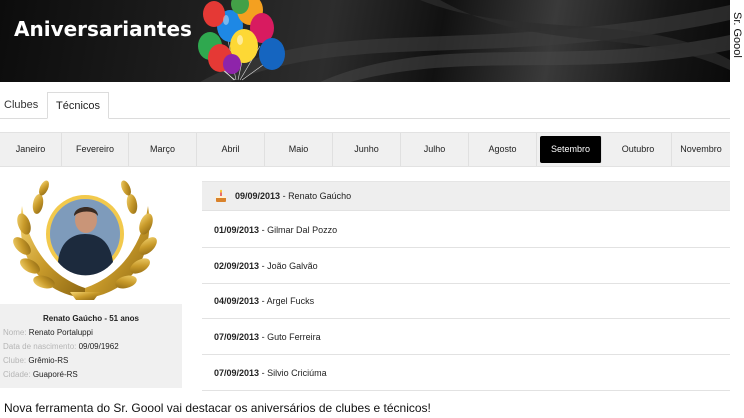  Describe the element at coordinates (31, 149) in the screenshot. I see `month-janeiro: Janeiro` at that location.